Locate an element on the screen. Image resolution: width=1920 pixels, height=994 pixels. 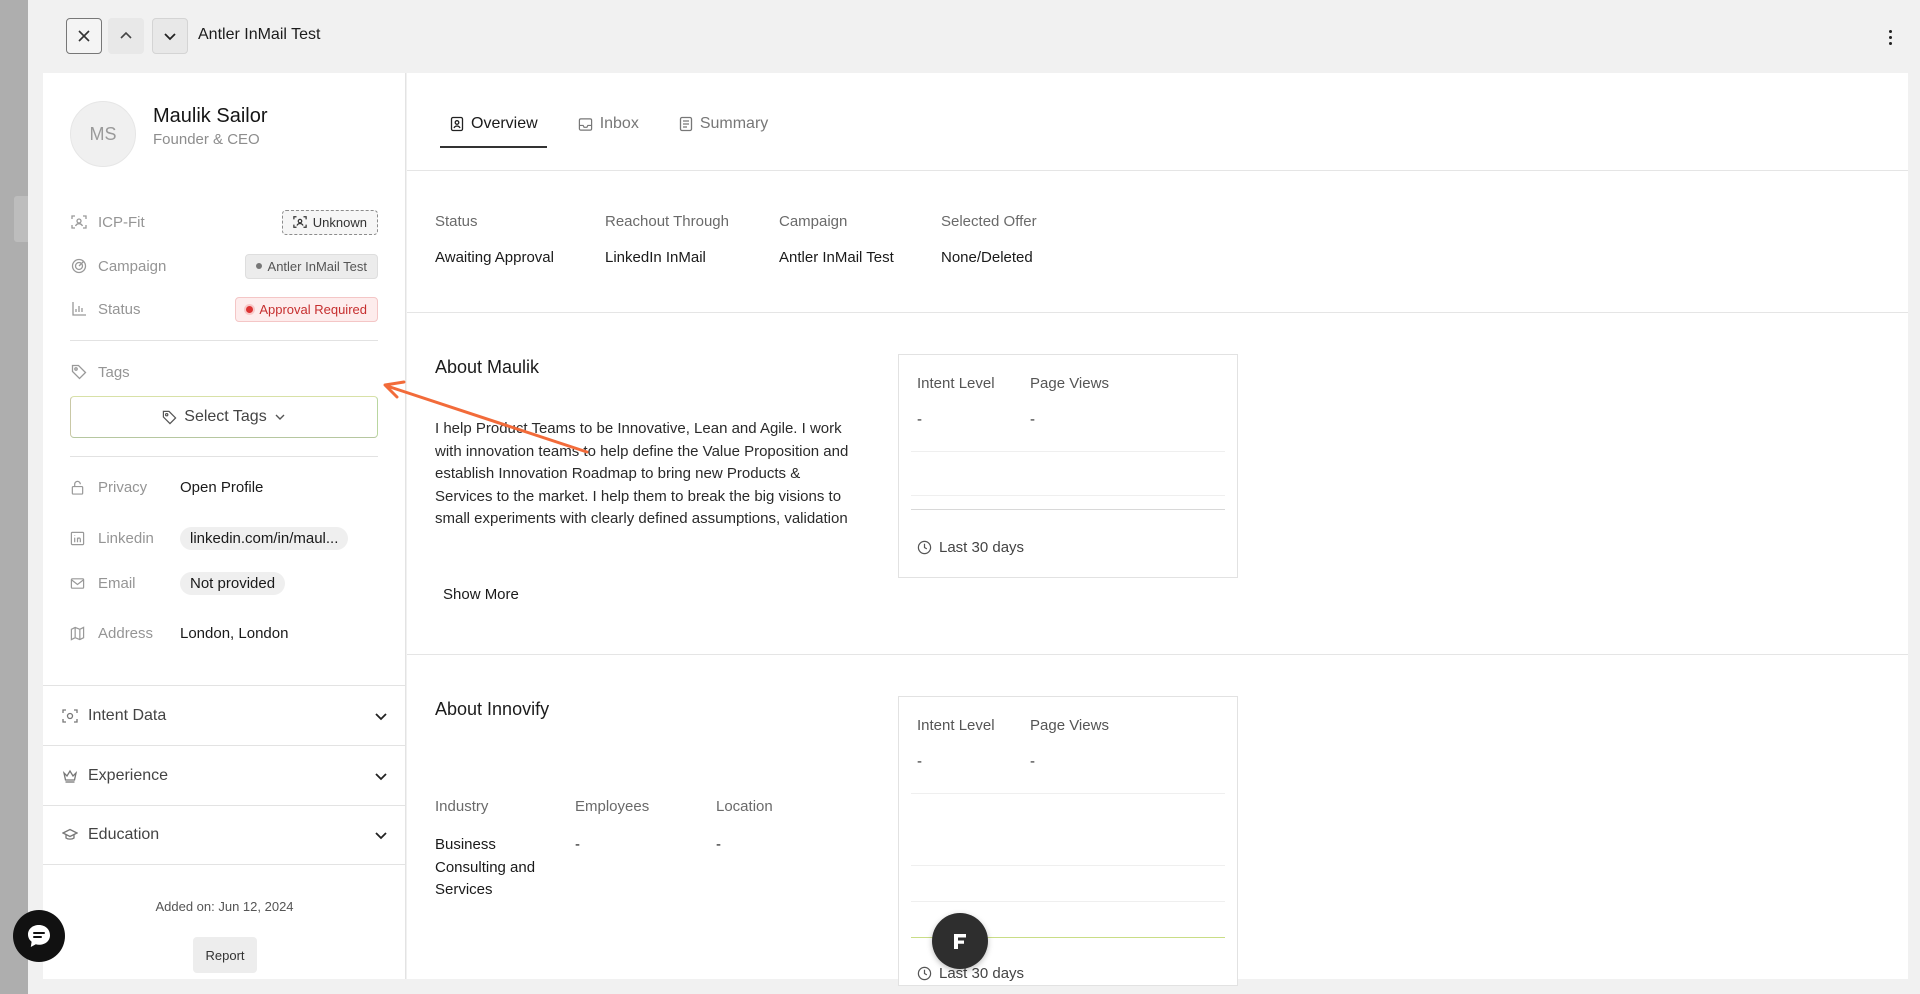
privacy-value: Open Profile is located at coordinates (222, 487).